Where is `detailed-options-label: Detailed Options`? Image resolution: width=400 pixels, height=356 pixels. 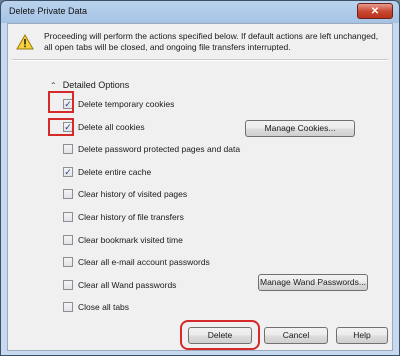 detailed-options-label: Detailed Options is located at coordinates (96, 85).